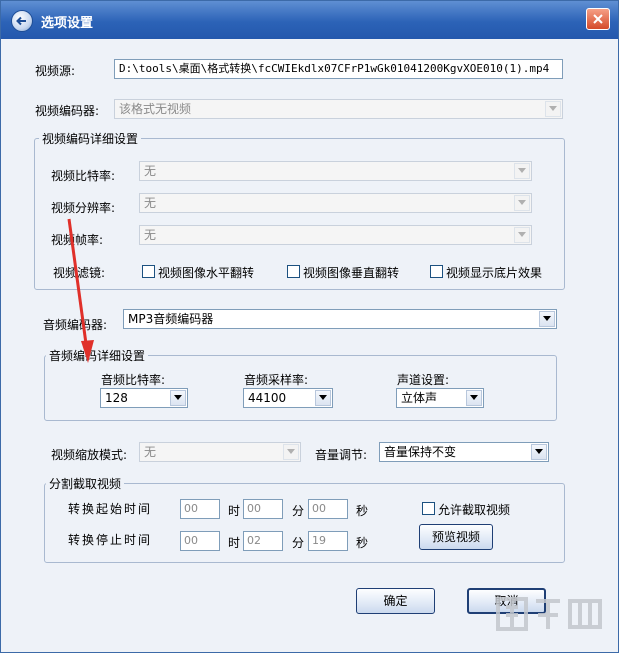 The height and width of the screenshot is (654, 619). Describe the element at coordinates (83, 176) in the screenshot. I see `video-bitrate-label: 视频比特率:` at that location.